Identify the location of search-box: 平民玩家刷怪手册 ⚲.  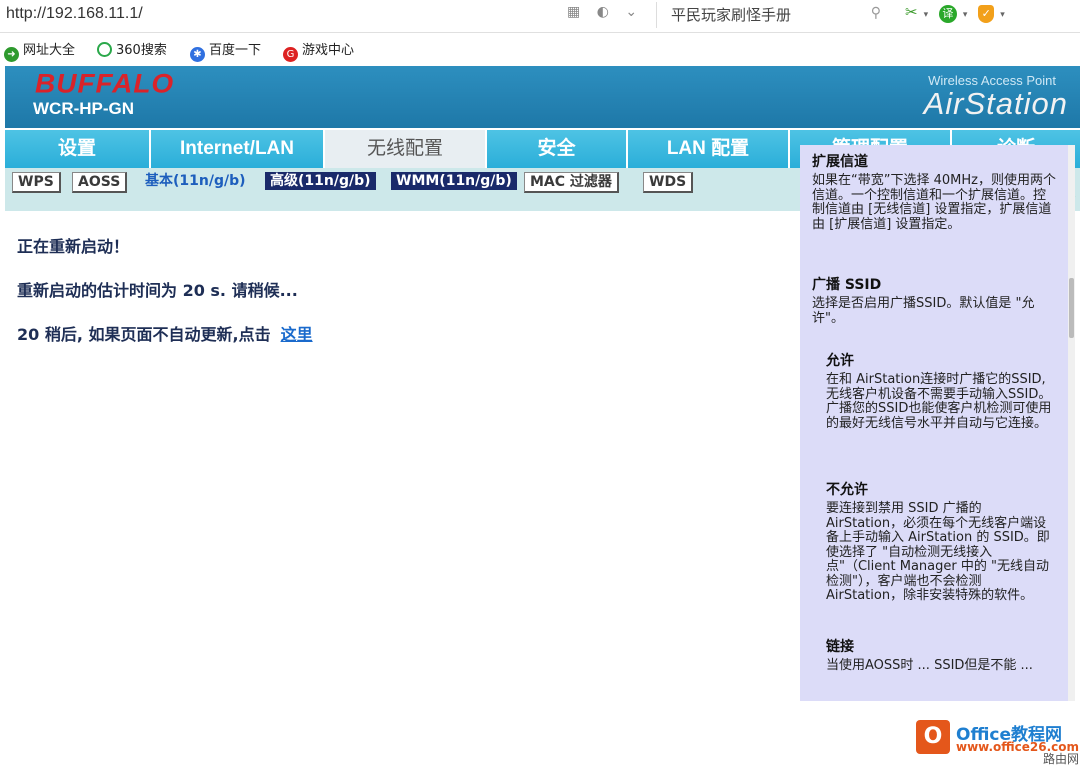
(772, 15).